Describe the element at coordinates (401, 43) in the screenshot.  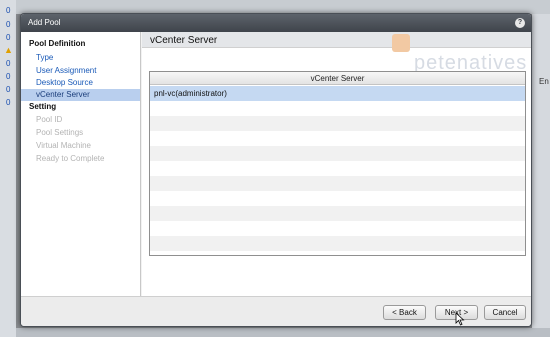
I see `puzzle-icon` at that location.